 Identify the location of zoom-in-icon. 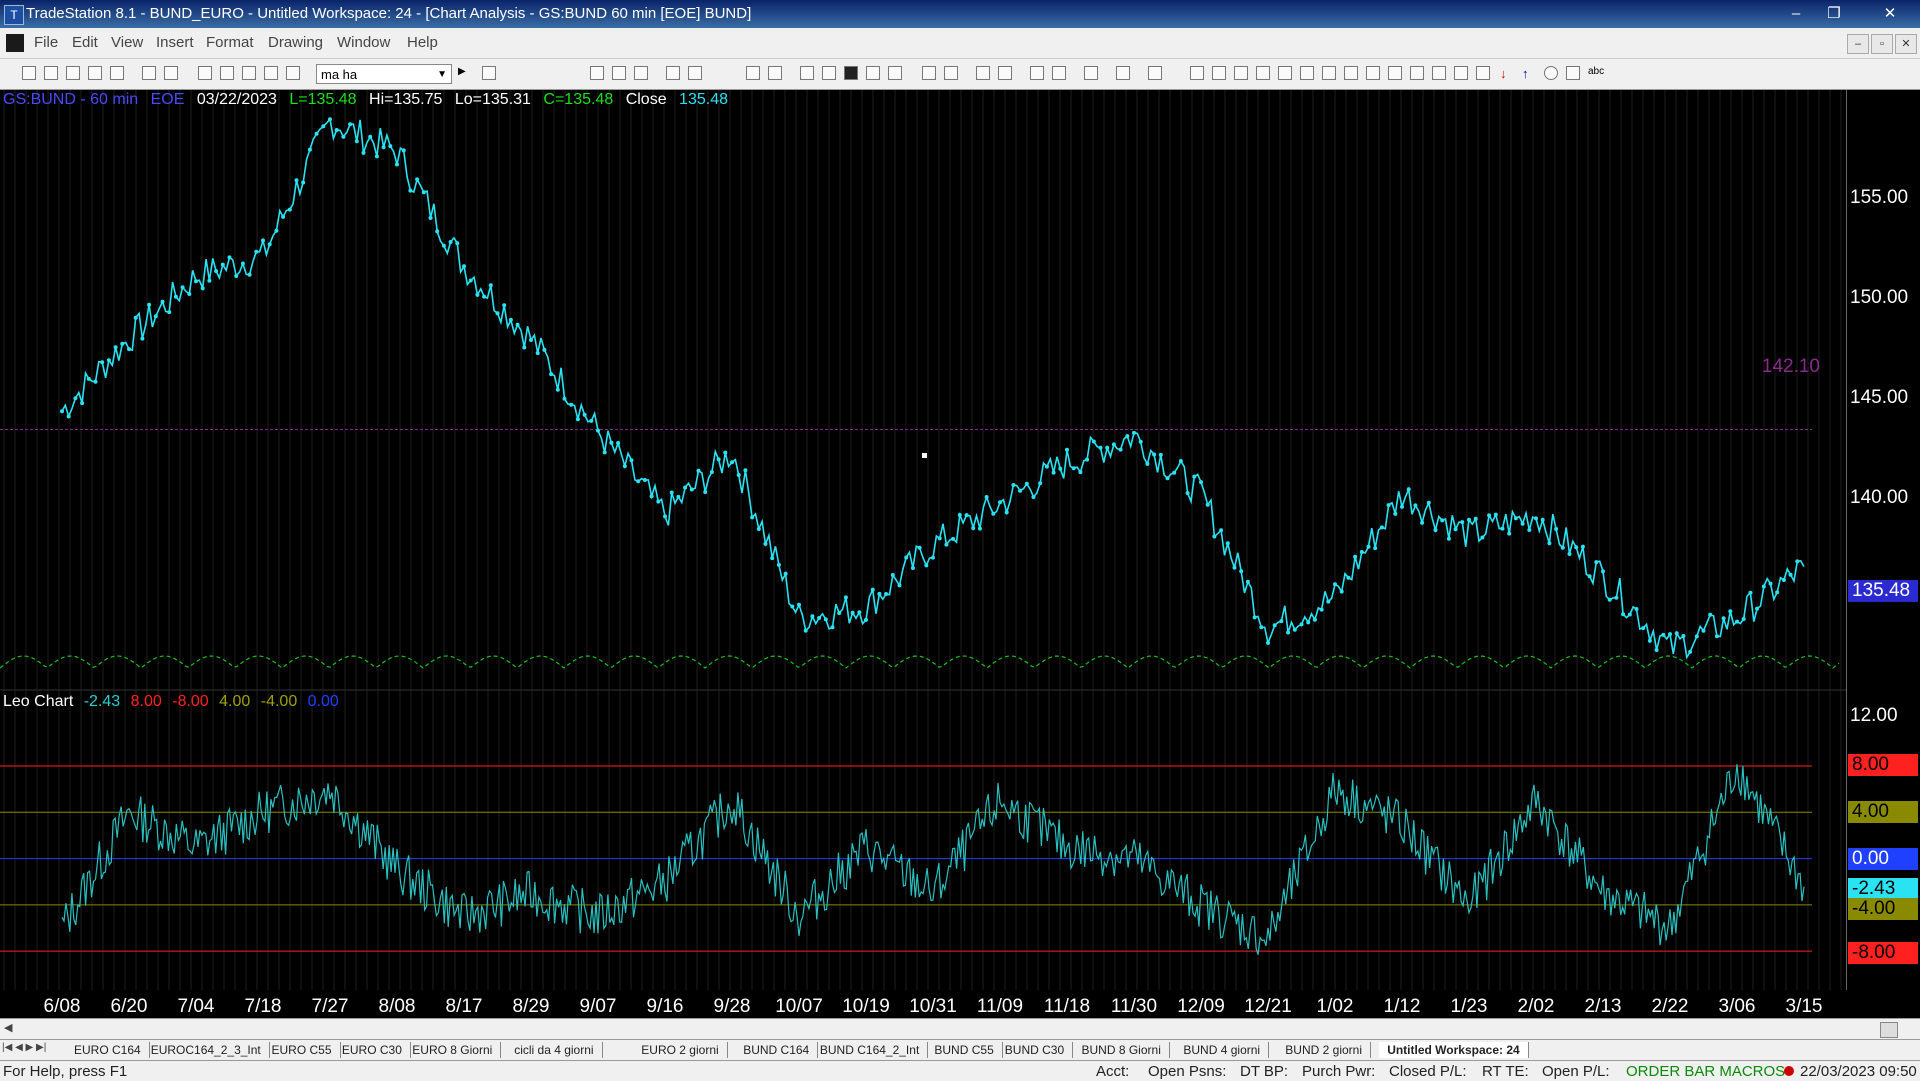
(983, 73).